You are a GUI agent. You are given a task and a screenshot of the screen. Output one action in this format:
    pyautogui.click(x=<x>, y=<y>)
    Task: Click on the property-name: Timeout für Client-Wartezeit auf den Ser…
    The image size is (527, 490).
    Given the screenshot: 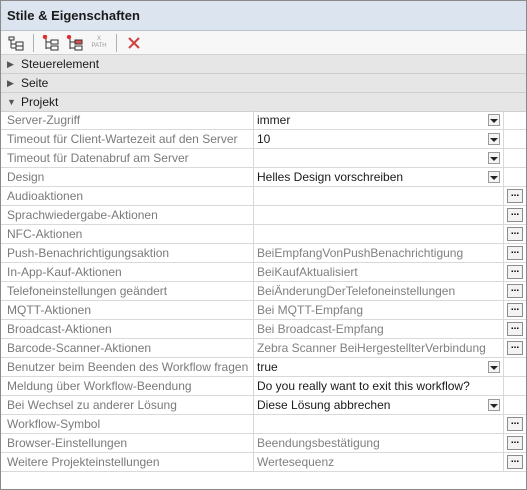 What is the action you would take?
    pyautogui.click(x=127, y=139)
    